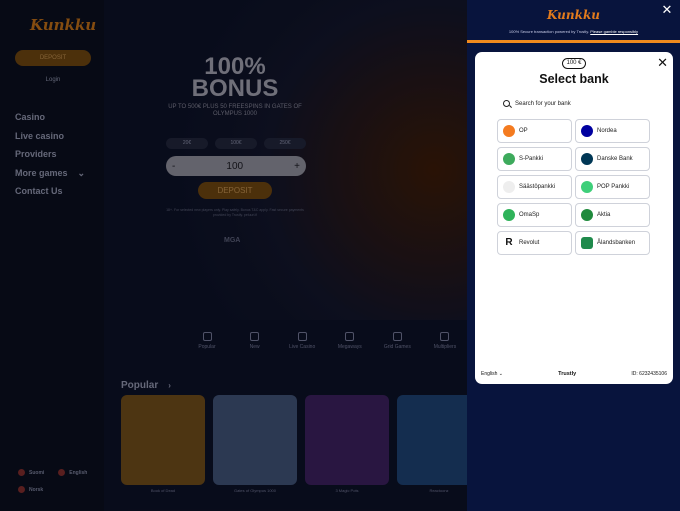  I want to click on bank-option-pop-pankki: POP Pankki, so click(612, 187).